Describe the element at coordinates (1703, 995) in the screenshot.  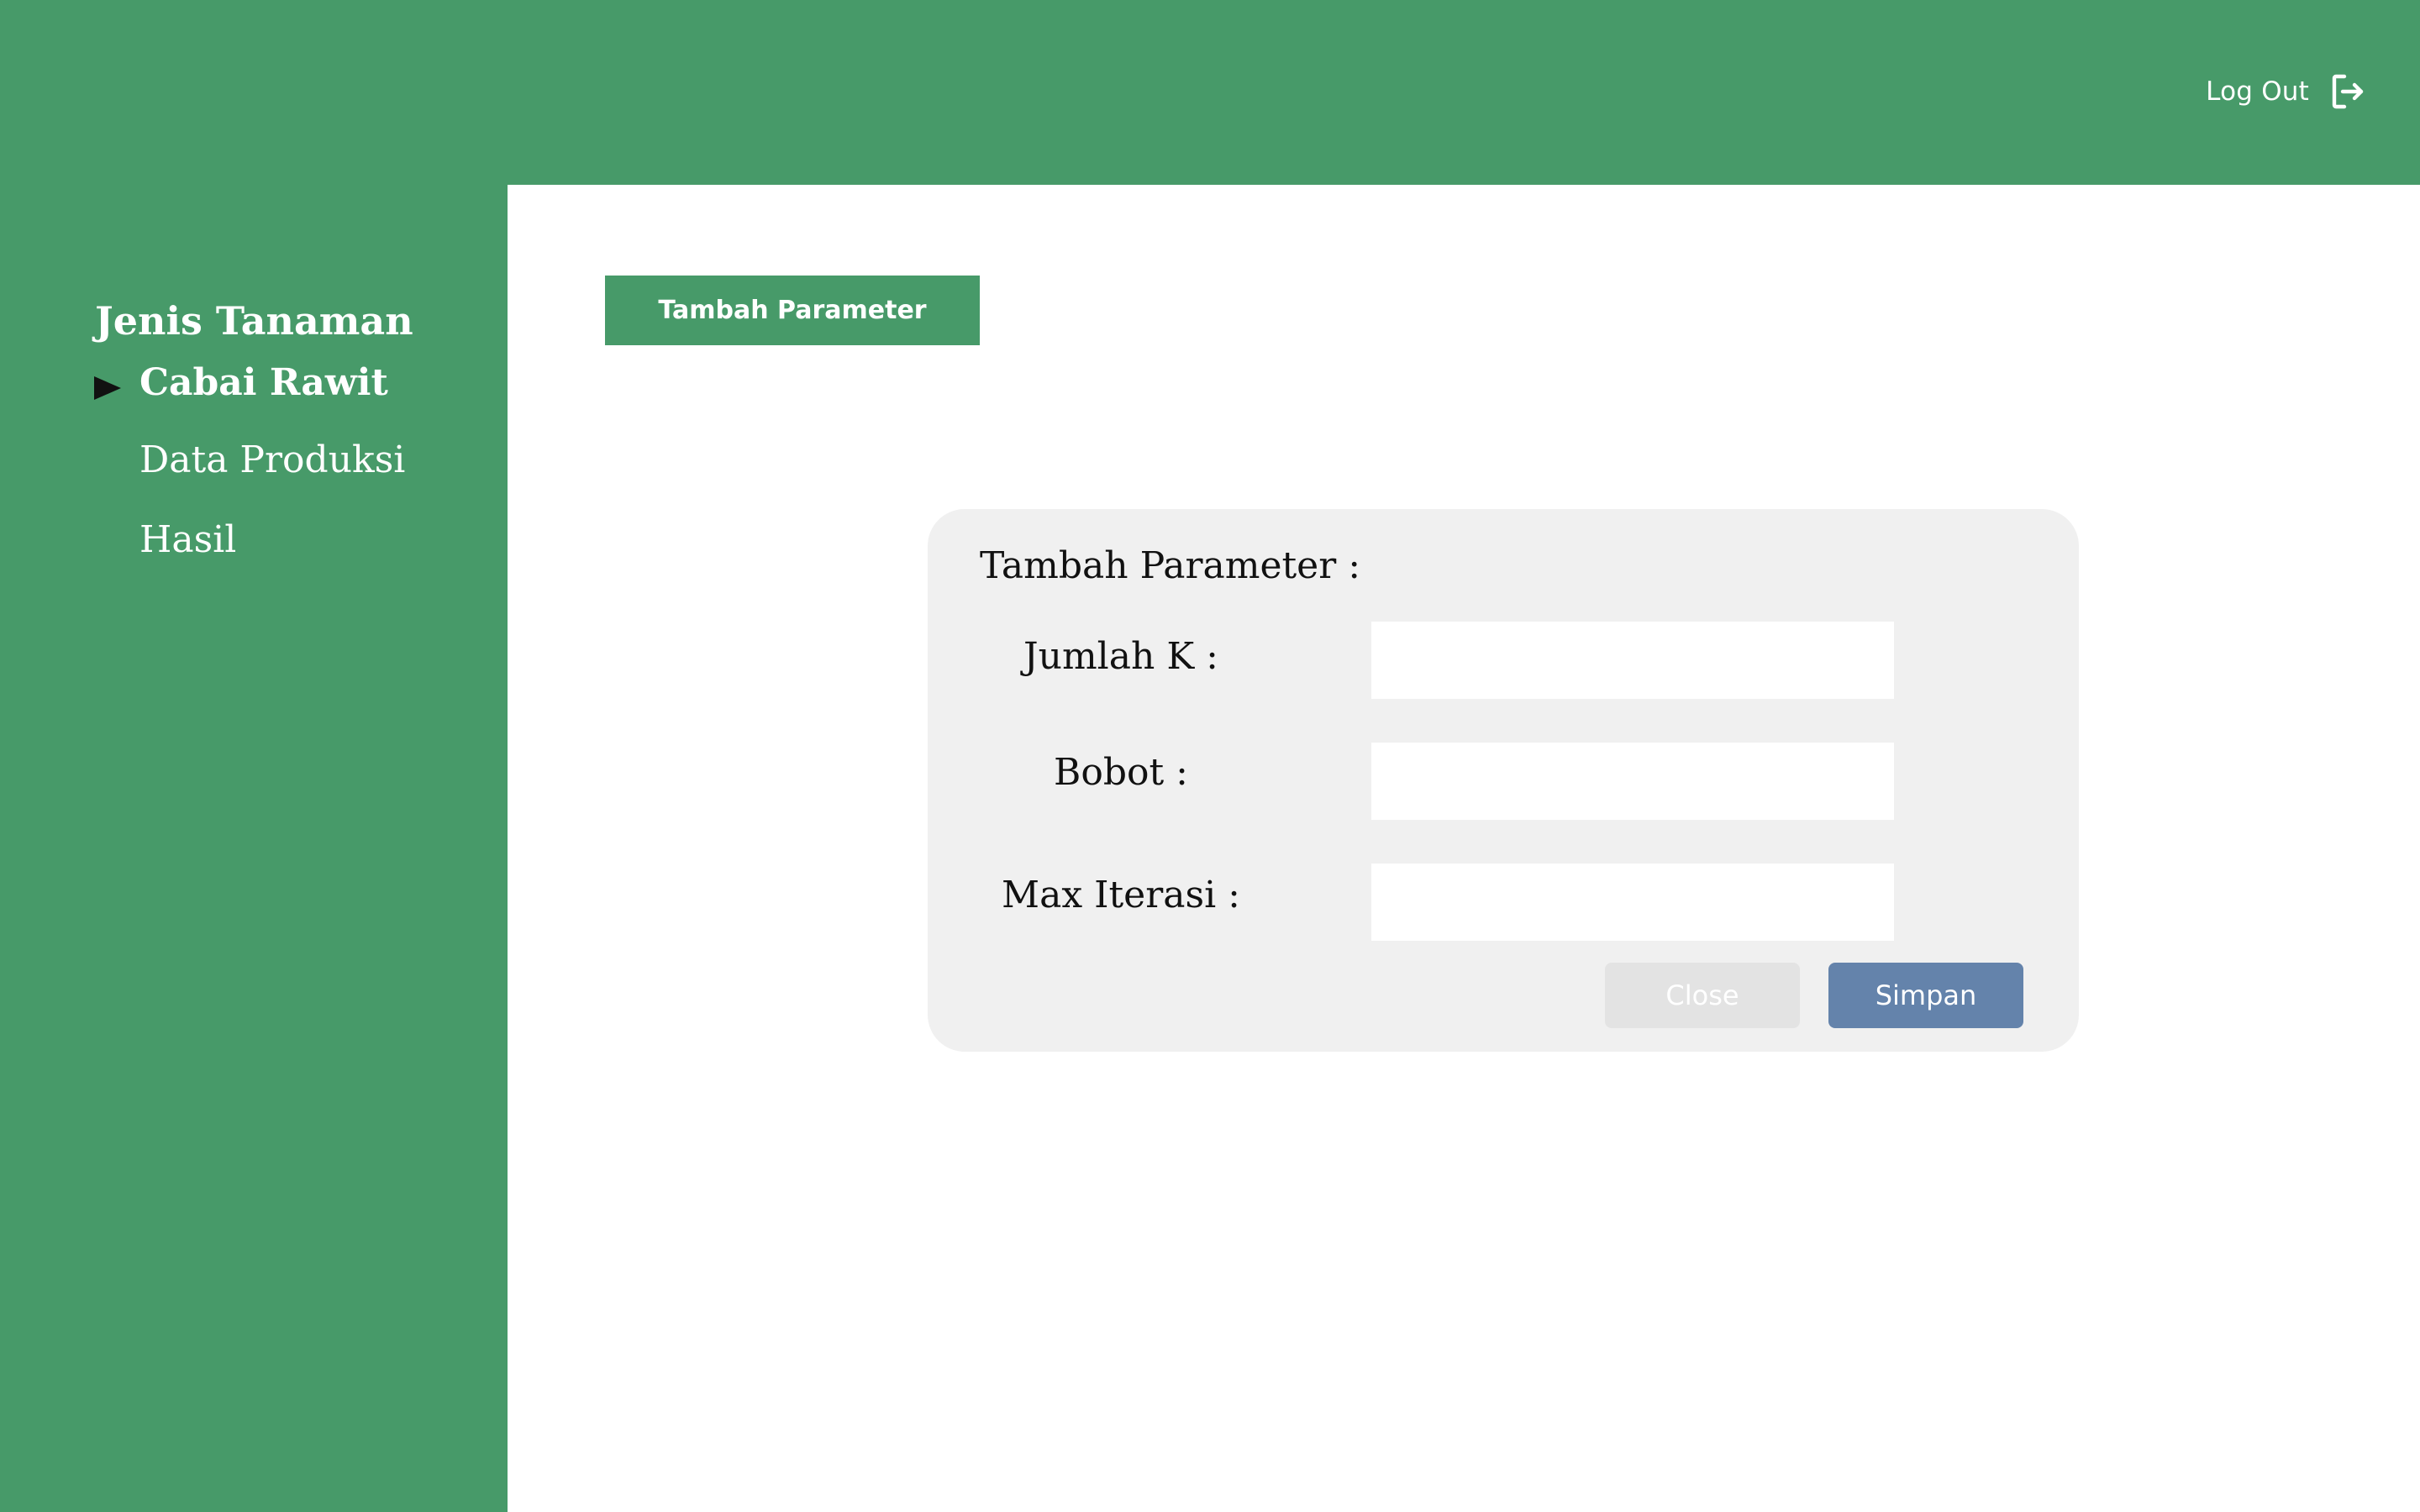
I see `close-button: Close` at that location.